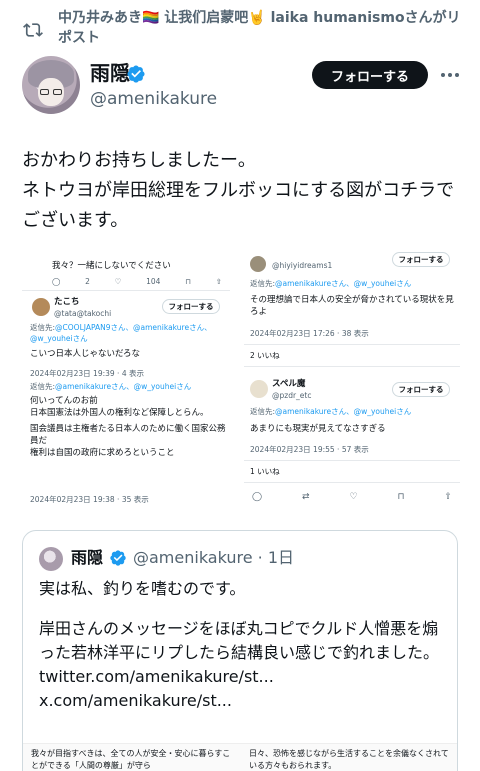 The image size is (480, 771). Describe the element at coordinates (83, 313) in the screenshot. I see `takochi-handle: @tata@takochi` at that location.